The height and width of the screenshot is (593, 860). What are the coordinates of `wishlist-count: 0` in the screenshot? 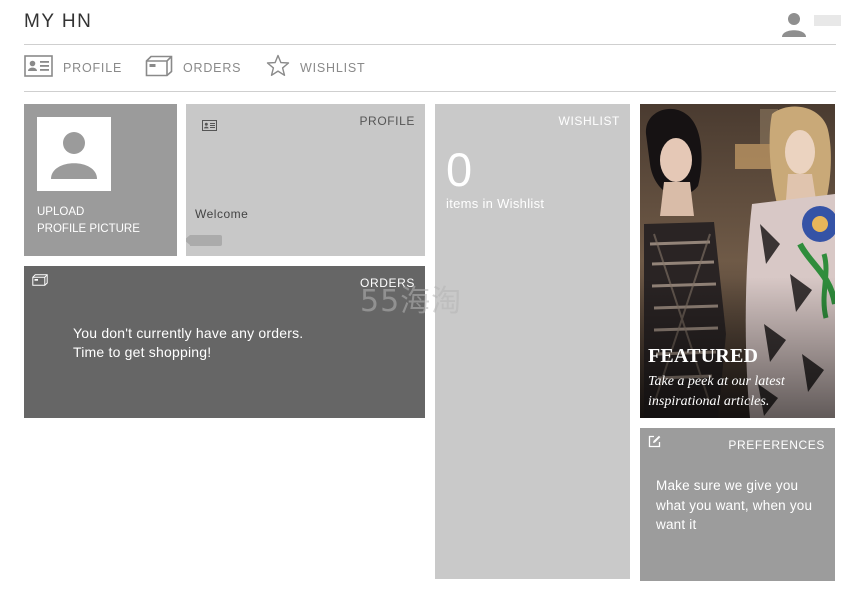 It's located at (459, 169).